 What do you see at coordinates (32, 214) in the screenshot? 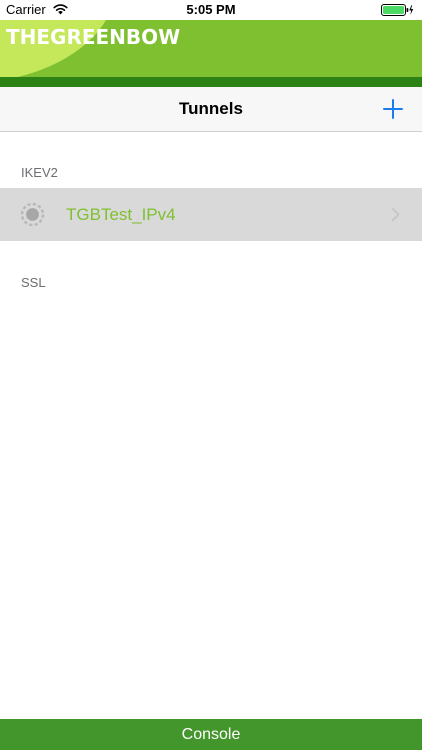
I see `status-ring-icon` at bounding box center [32, 214].